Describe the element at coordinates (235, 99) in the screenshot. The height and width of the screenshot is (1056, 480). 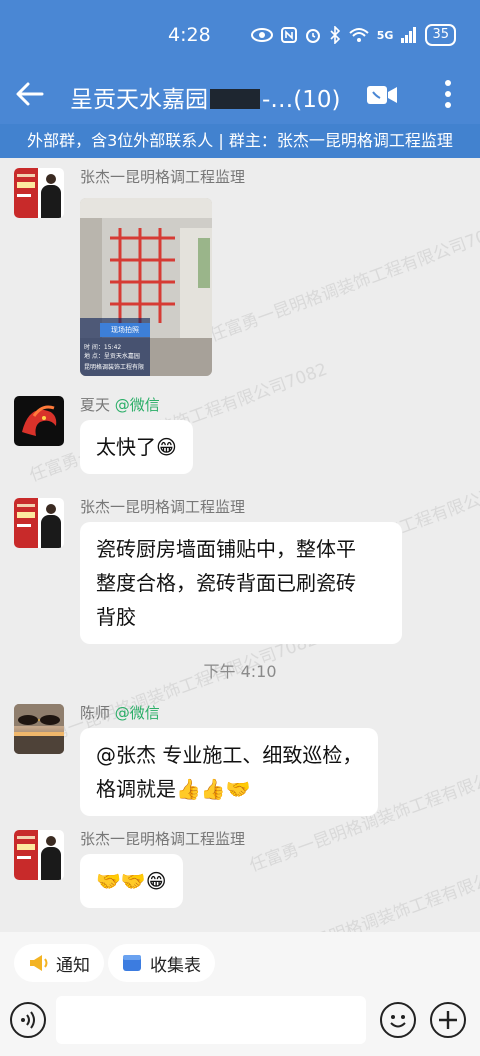
I see `redacted-block` at that location.